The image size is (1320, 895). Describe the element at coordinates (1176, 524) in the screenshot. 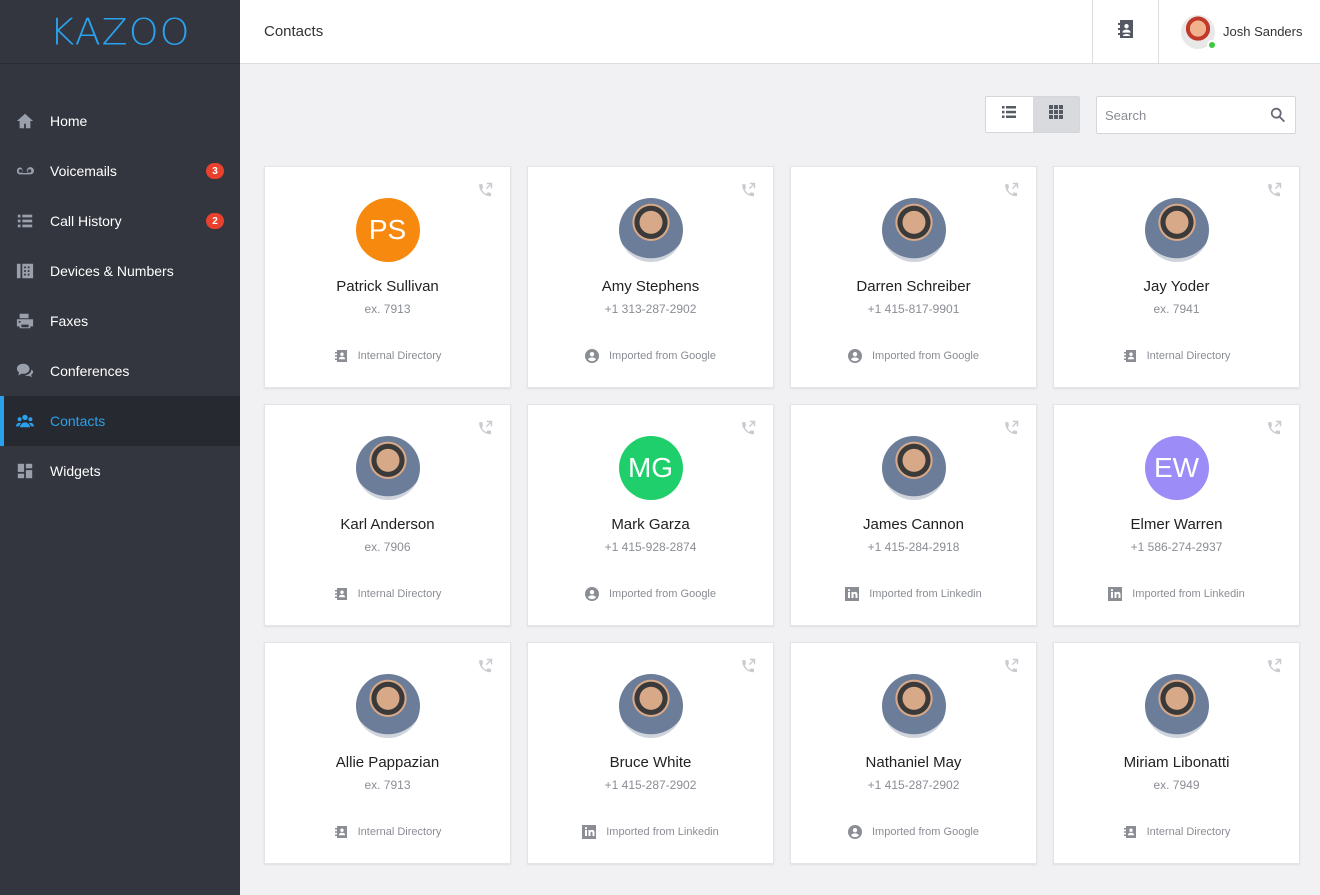

I see `contact-name: Elmer Warren` at that location.